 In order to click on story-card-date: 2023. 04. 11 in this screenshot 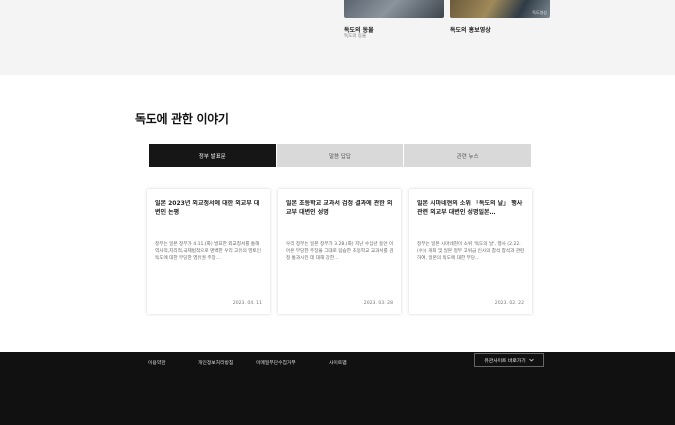, I will do `click(247, 303)`.